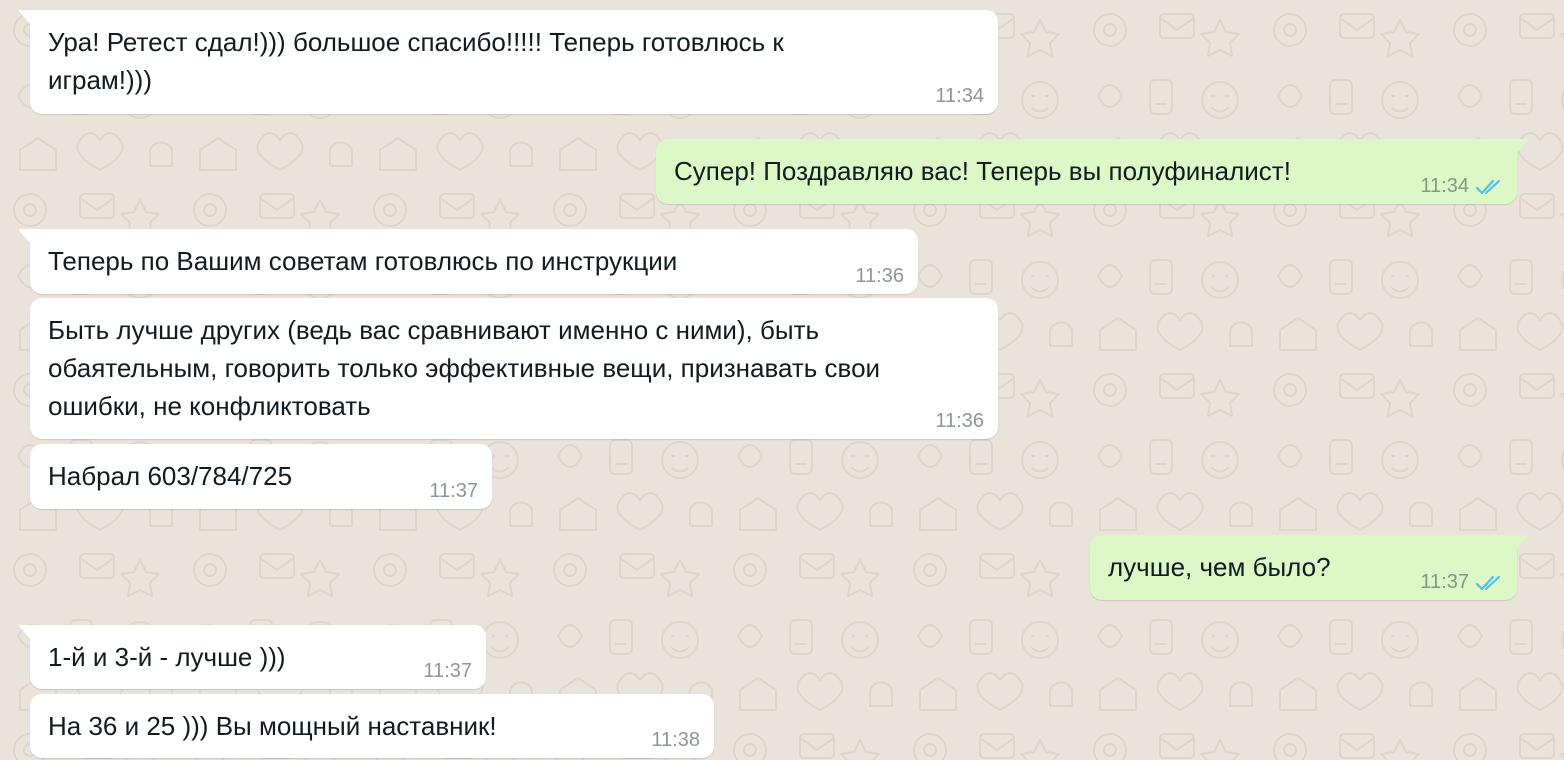 The image size is (1564, 760). I want to click on message-meta: 11:38, so click(675, 740).